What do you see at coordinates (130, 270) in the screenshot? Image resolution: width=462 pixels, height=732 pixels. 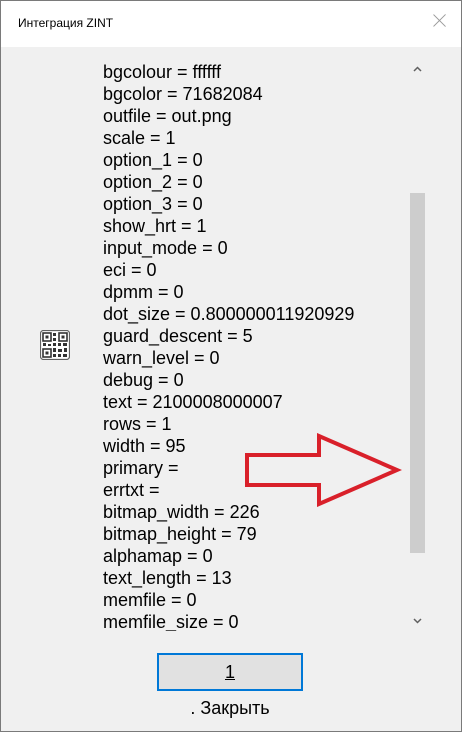 I see `list-item: eci = 0` at bounding box center [130, 270].